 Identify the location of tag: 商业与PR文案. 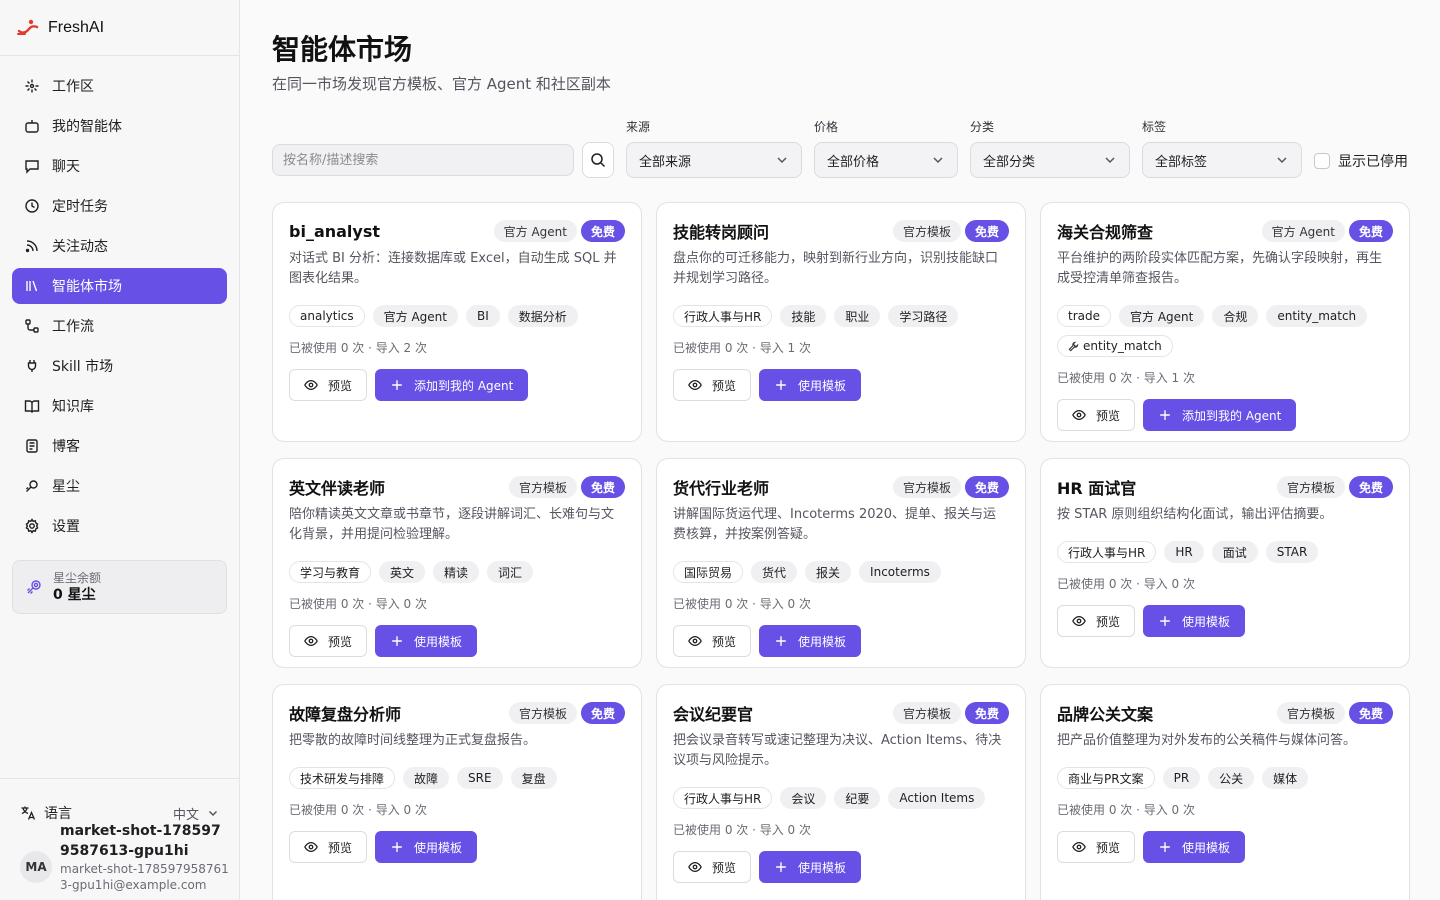
(1106, 778).